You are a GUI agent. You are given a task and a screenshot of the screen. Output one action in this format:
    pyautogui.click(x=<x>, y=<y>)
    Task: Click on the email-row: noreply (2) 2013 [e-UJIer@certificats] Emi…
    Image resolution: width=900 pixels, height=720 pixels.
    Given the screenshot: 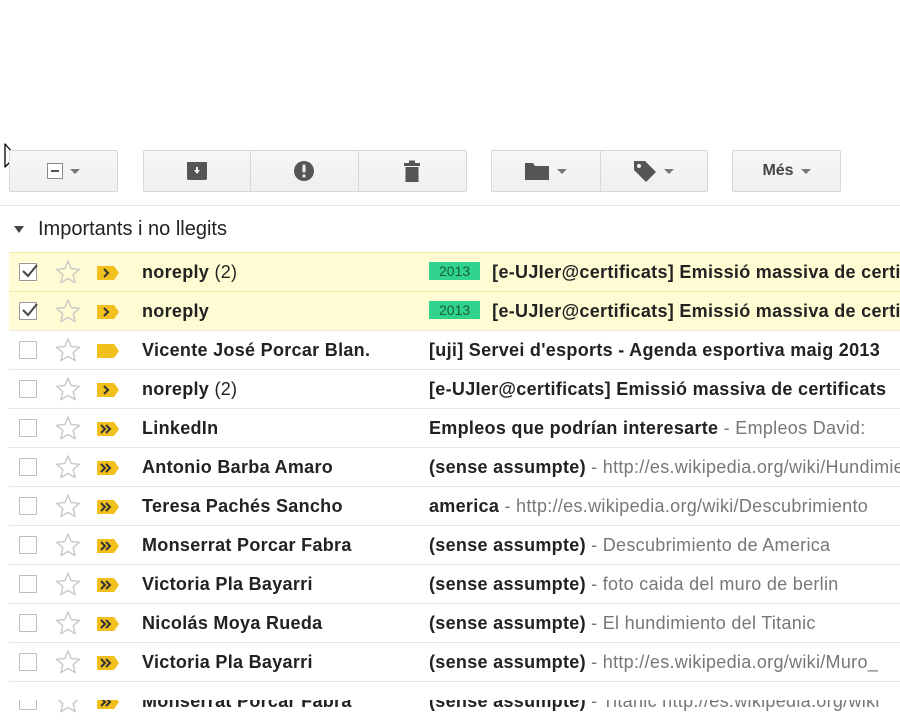 What is the action you would take?
    pyautogui.click(x=454, y=271)
    